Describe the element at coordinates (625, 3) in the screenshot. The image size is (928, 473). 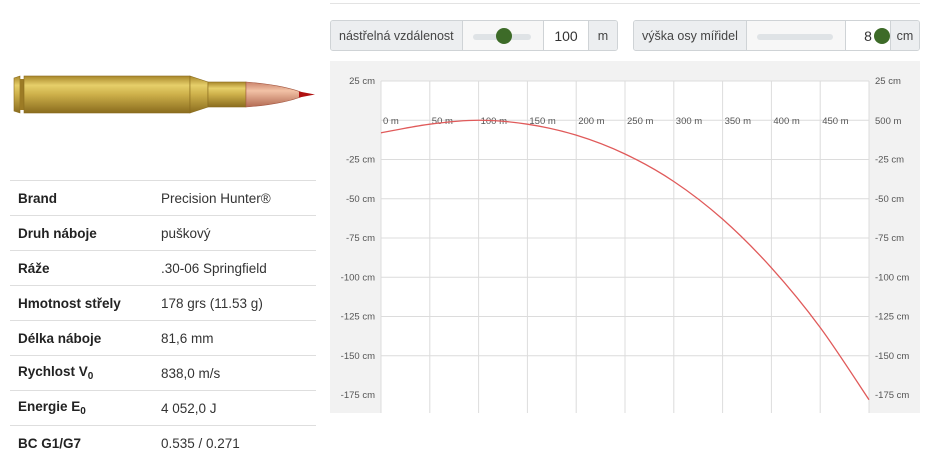
I see `top-divider` at that location.